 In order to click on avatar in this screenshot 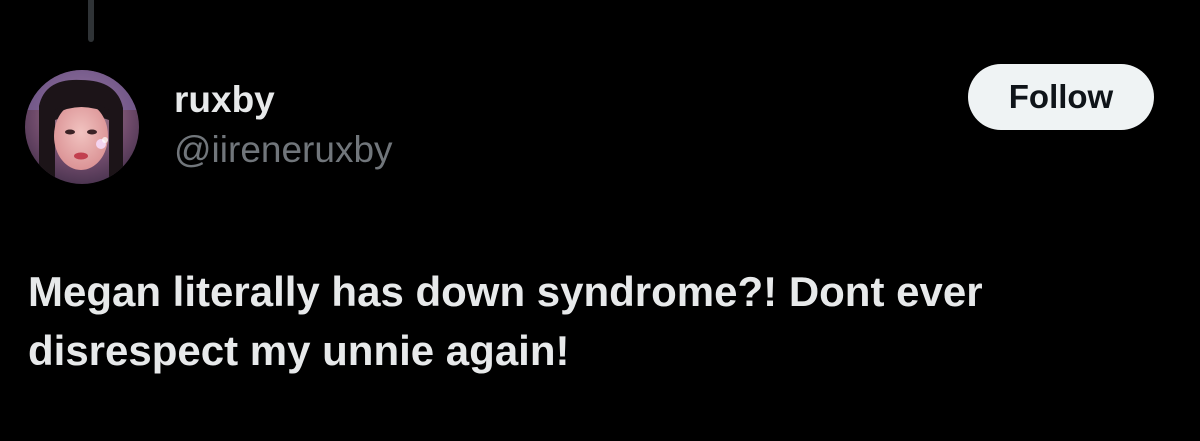, I will do `click(82, 127)`.